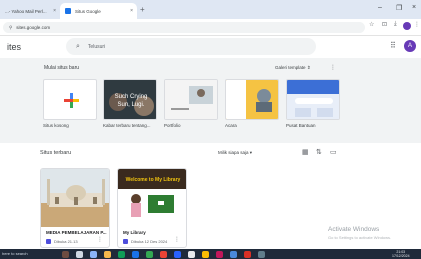 The height and width of the screenshot is (259, 421). What do you see at coordinates (15, 253) in the screenshot?
I see `taskbar-search: here to search` at bounding box center [15, 253].